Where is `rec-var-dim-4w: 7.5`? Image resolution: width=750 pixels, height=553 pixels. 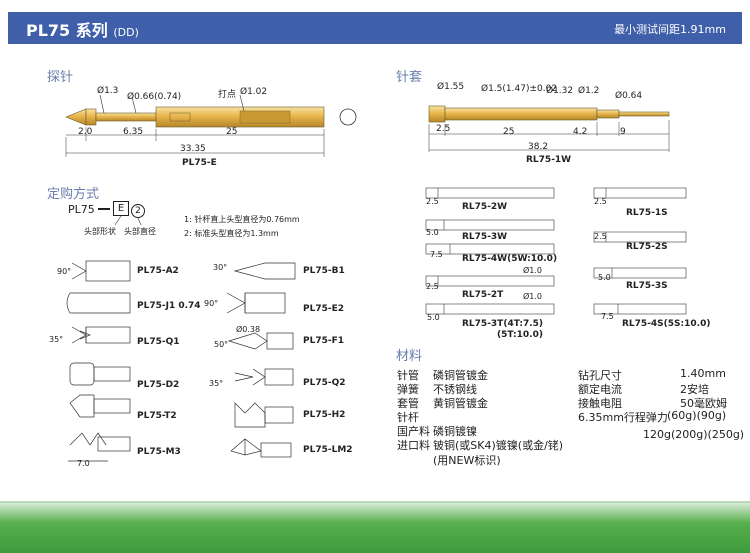 rec-var-dim-4w: 7.5 is located at coordinates (436, 254).